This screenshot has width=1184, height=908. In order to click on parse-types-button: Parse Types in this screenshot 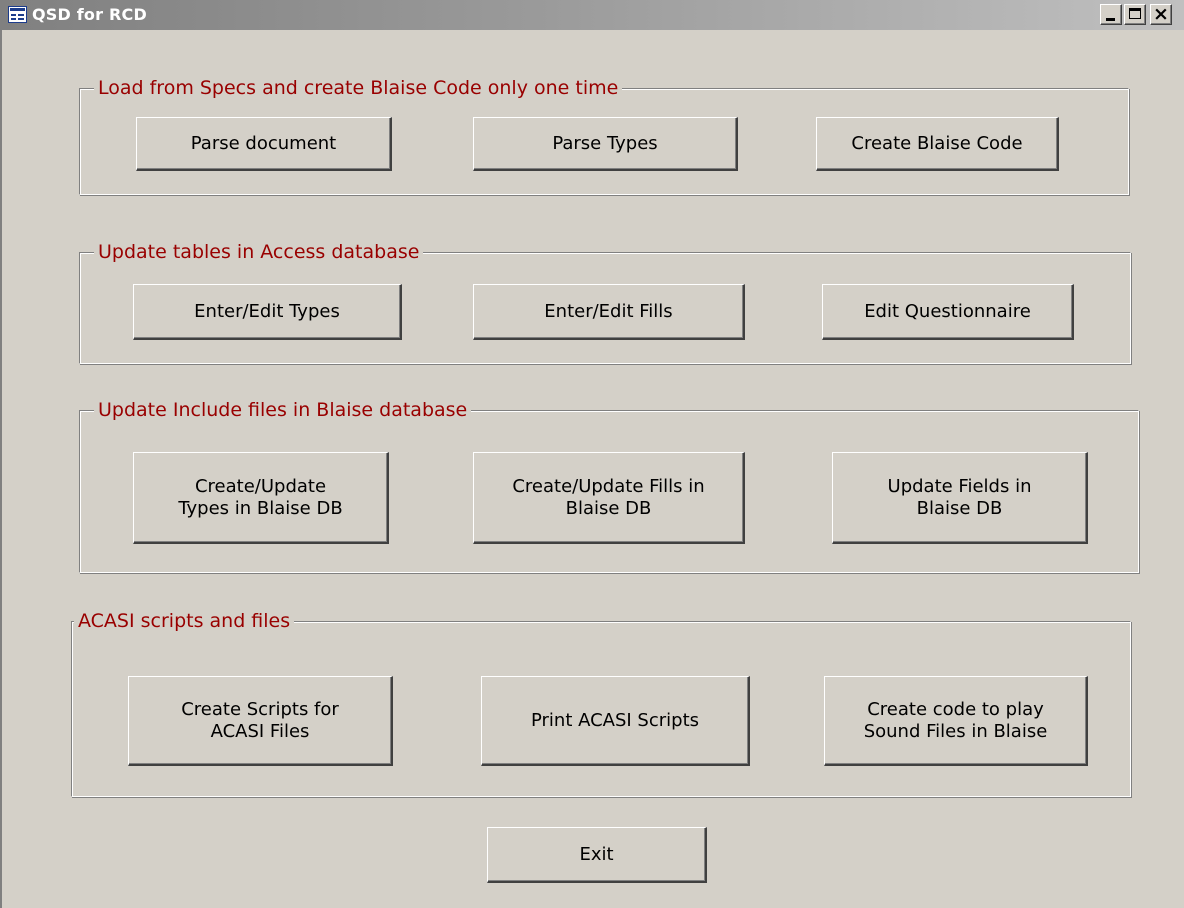, I will do `click(605, 144)`.